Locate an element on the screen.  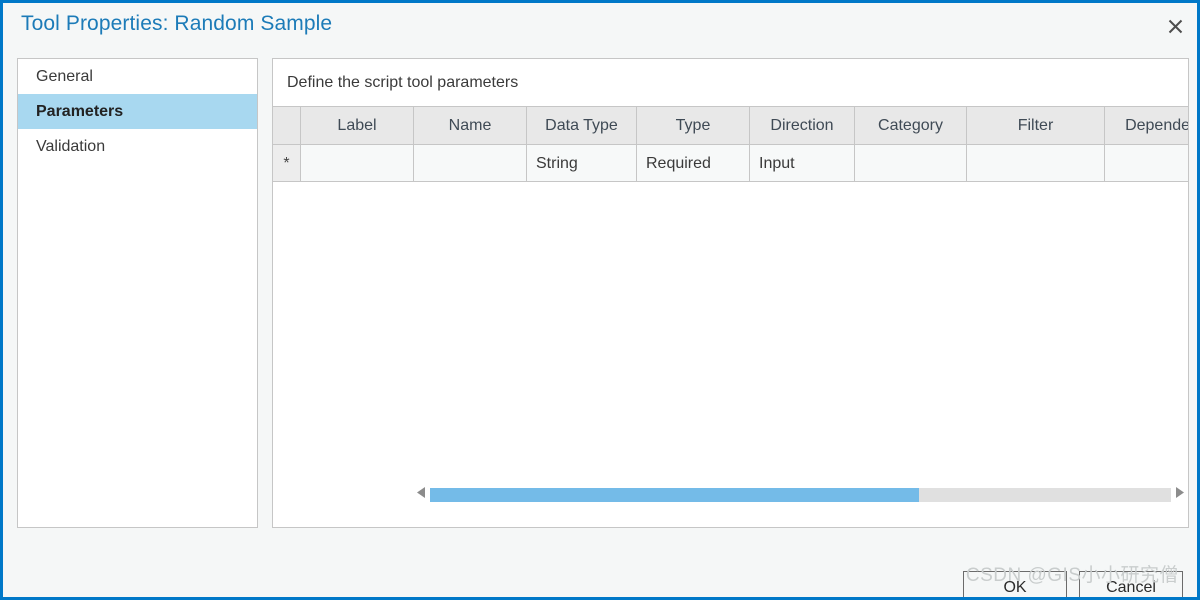
scroll-left-button is located at coordinates (421, 494).